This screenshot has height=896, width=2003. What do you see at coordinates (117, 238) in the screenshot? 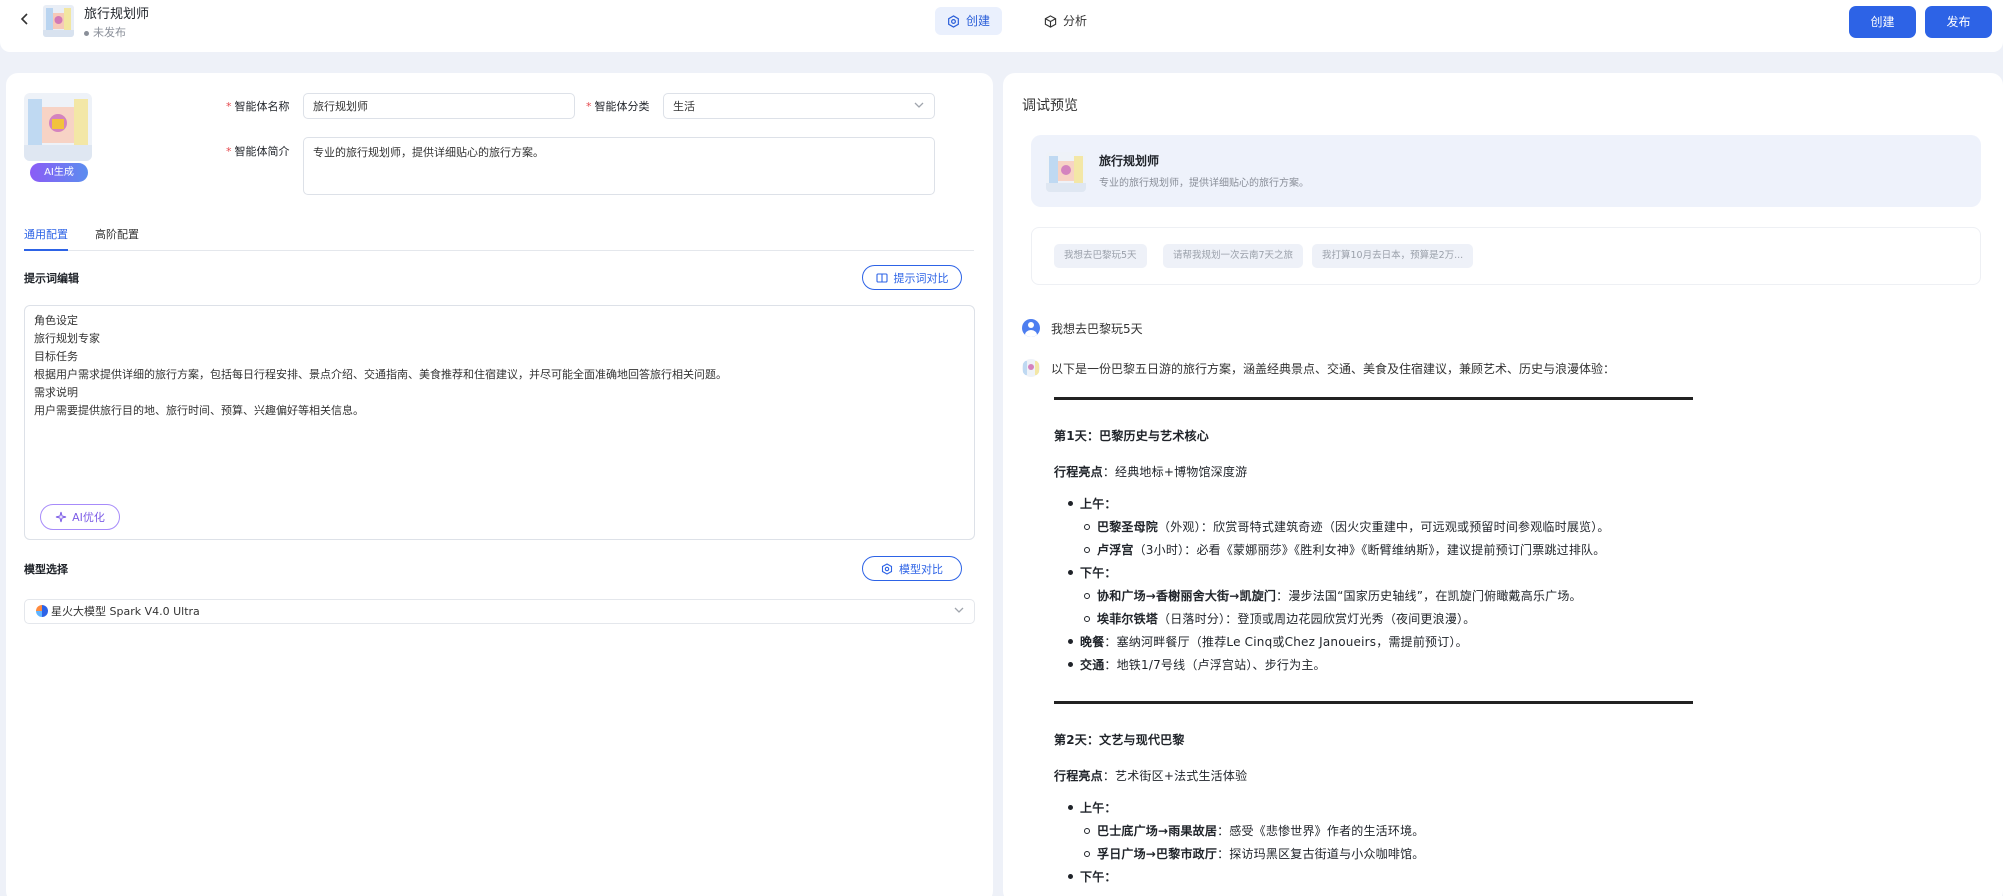
I see `tab-advanced-config: 高阶配置` at bounding box center [117, 238].